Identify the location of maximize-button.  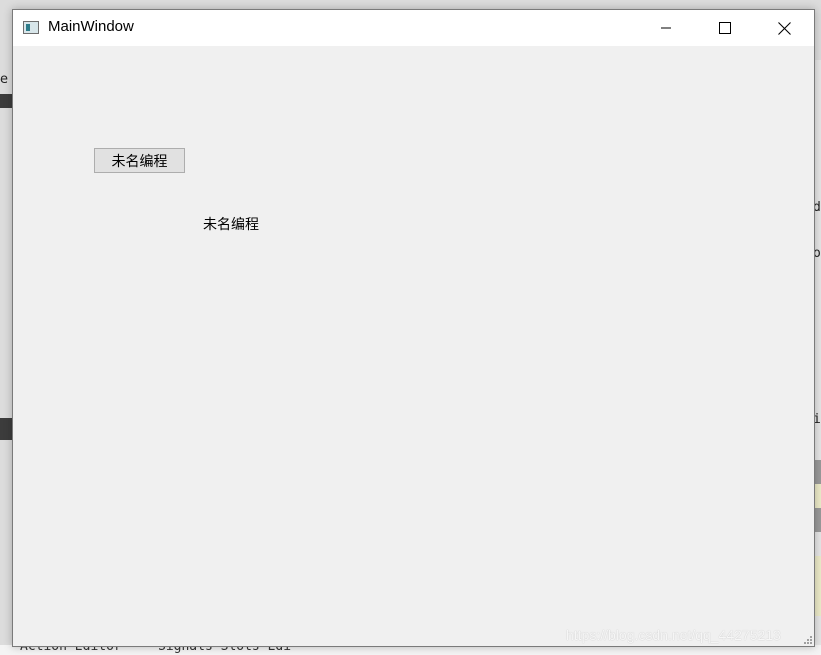
(725, 28).